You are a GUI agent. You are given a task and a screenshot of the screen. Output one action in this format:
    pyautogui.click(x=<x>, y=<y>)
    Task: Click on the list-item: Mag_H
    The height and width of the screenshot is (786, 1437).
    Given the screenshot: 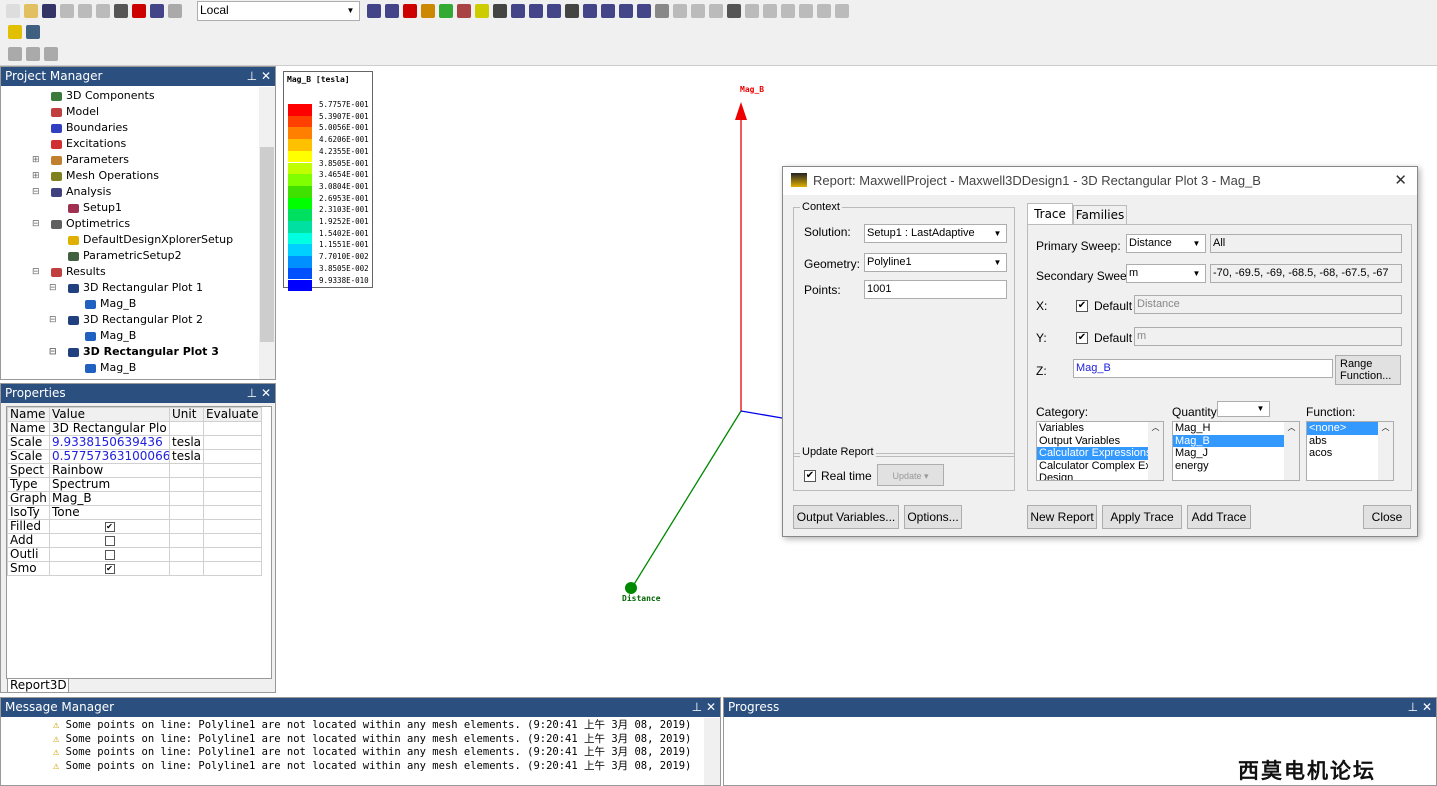 What is the action you would take?
    pyautogui.click(x=1236, y=428)
    